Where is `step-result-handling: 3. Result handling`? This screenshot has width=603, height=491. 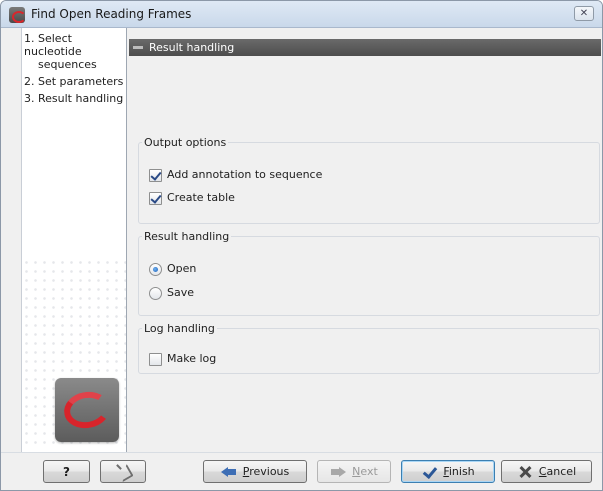 step-result-handling: 3. Result handling is located at coordinates (74, 98).